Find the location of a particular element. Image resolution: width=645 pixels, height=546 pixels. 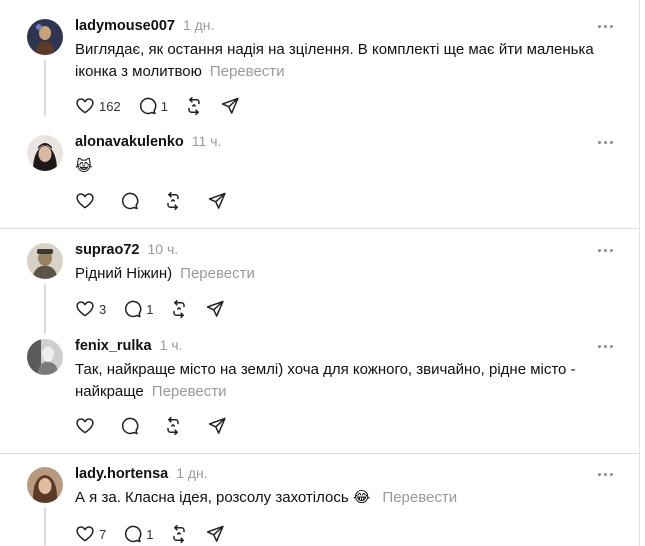

post-body: Рідний Ніжин) is located at coordinates (124, 273).